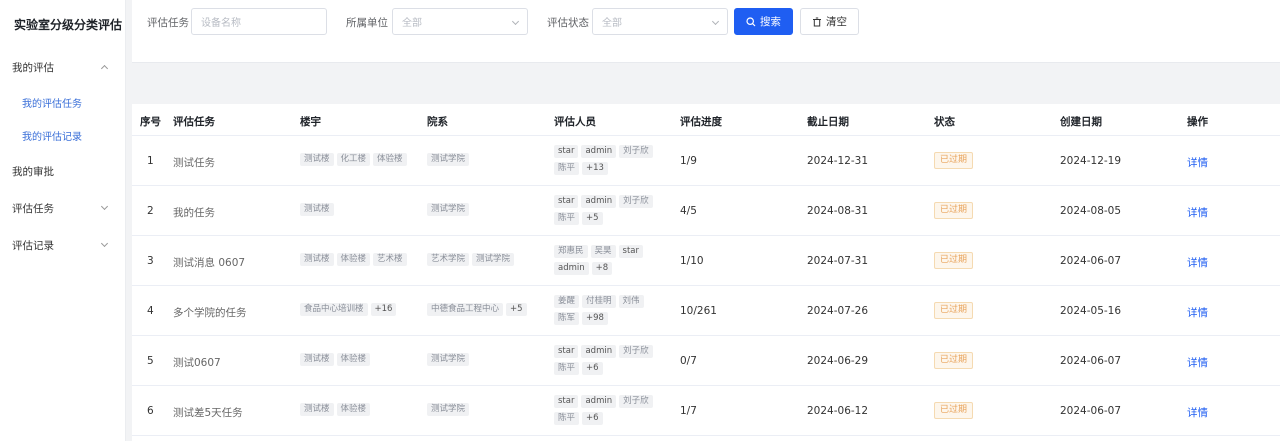 This screenshot has width=1280, height=441. What do you see at coordinates (60, 171) in the screenshot?
I see `nav-my-approval: 我的审批` at bounding box center [60, 171].